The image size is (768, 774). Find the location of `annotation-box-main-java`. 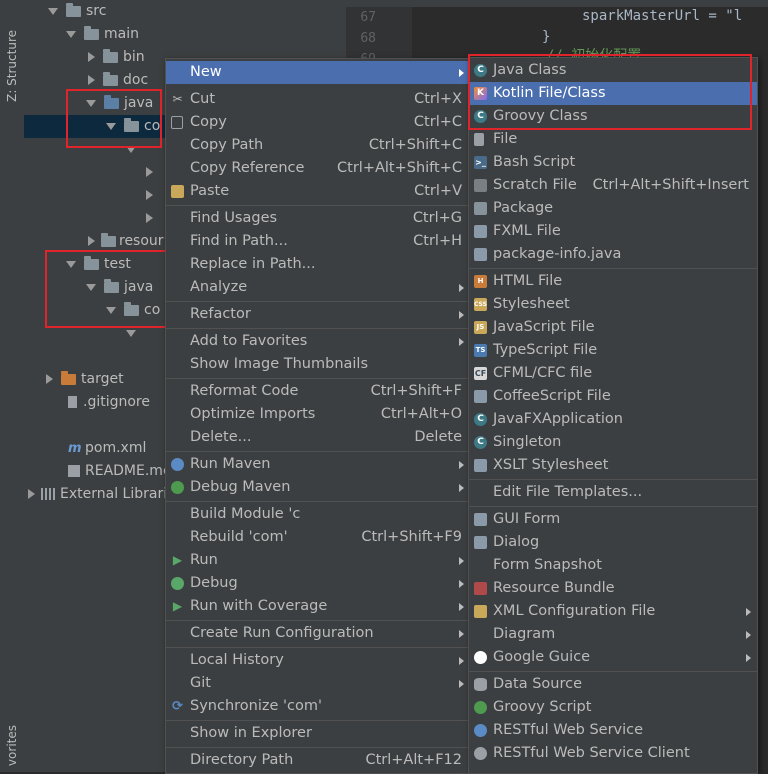

annotation-box-main-java is located at coordinates (114, 118).